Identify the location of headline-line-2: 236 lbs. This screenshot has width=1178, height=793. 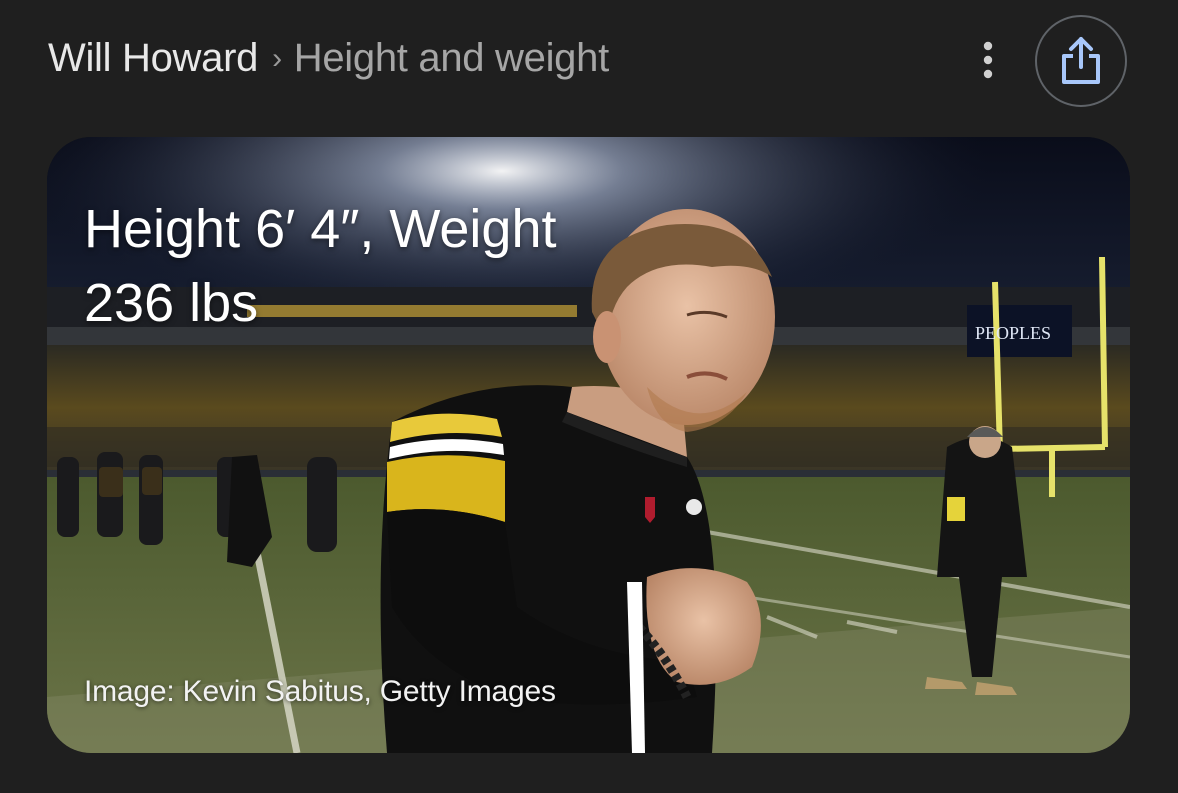
(171, 303).